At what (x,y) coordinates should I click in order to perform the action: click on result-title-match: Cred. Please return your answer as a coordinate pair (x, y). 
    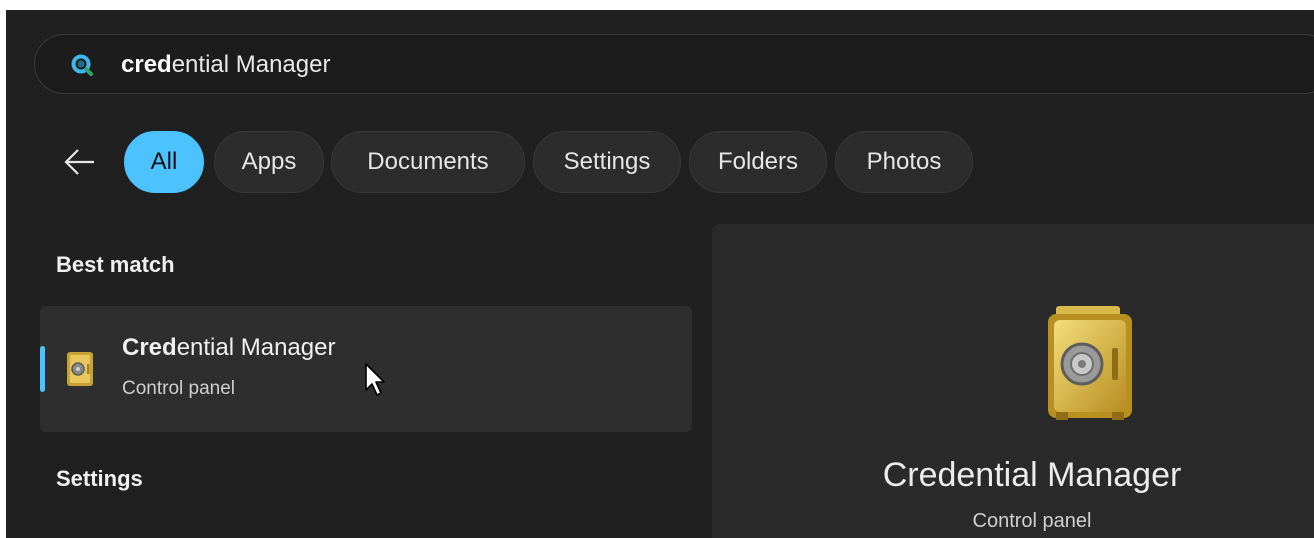
    Looking at the image, I should click on (149, 347).